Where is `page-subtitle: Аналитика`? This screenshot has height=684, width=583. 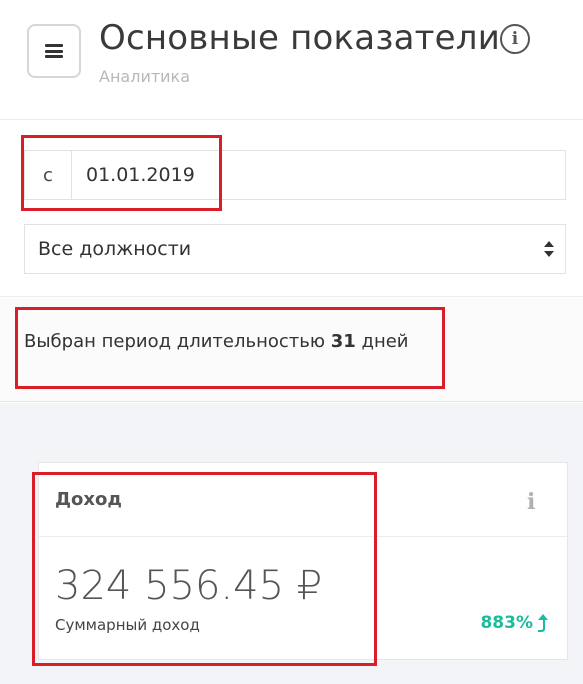
page-subtitle: Аналитика is located at coordinates (145, 76).